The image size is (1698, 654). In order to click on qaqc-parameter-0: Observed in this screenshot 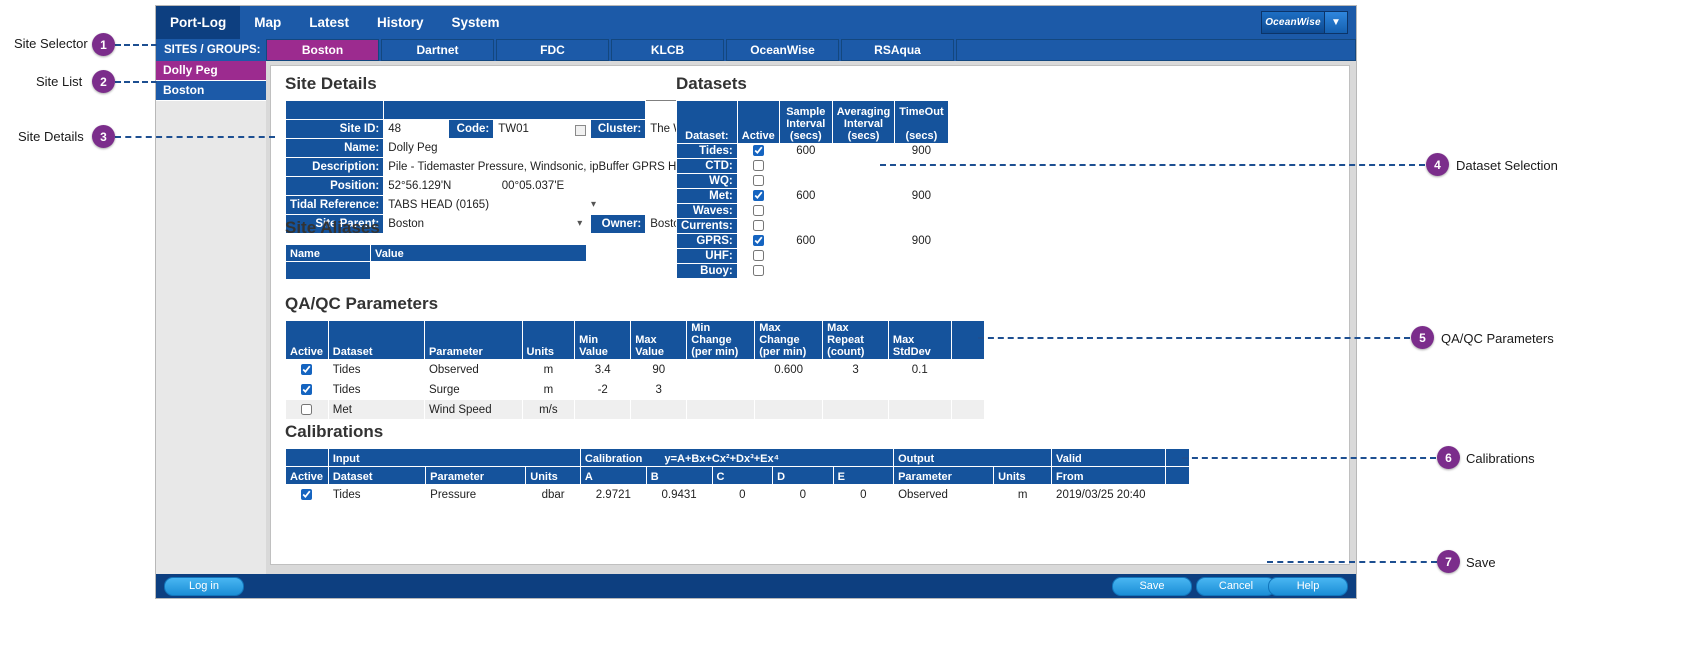, I will do `click(473, 369)`.